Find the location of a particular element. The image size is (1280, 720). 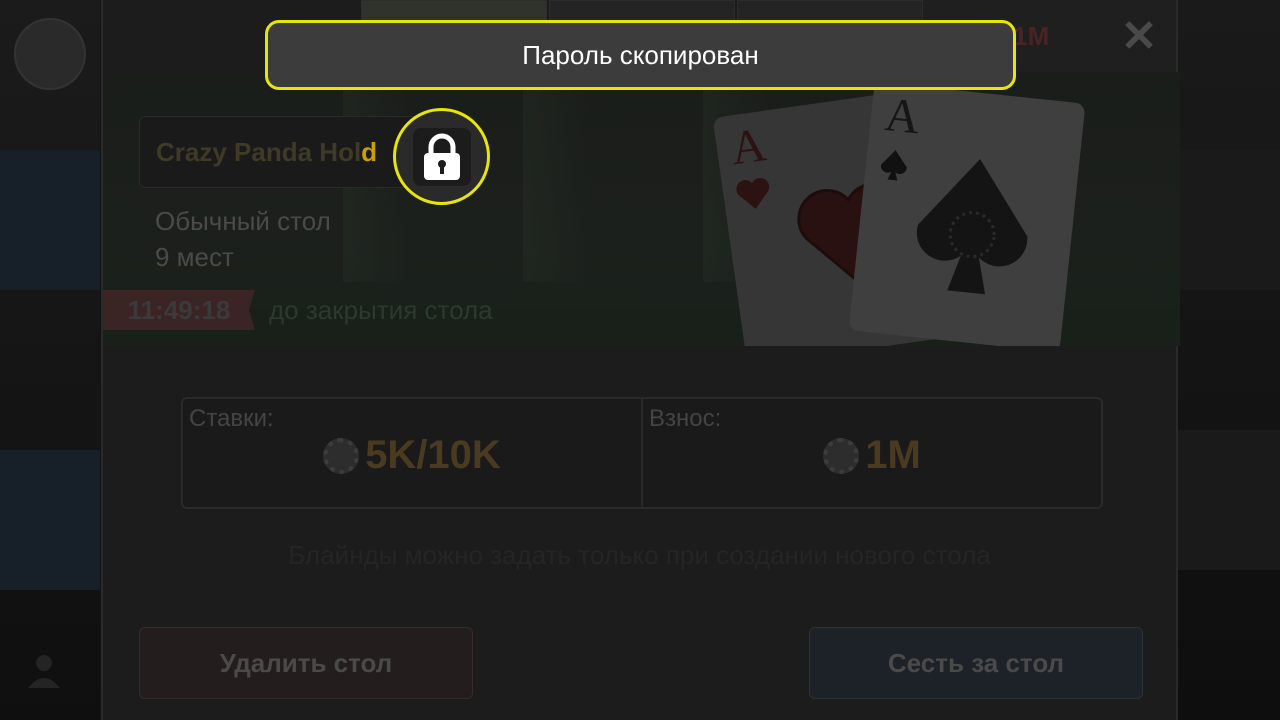

buyin-column: Взнос: 1M is located at coordinates (871, 453).